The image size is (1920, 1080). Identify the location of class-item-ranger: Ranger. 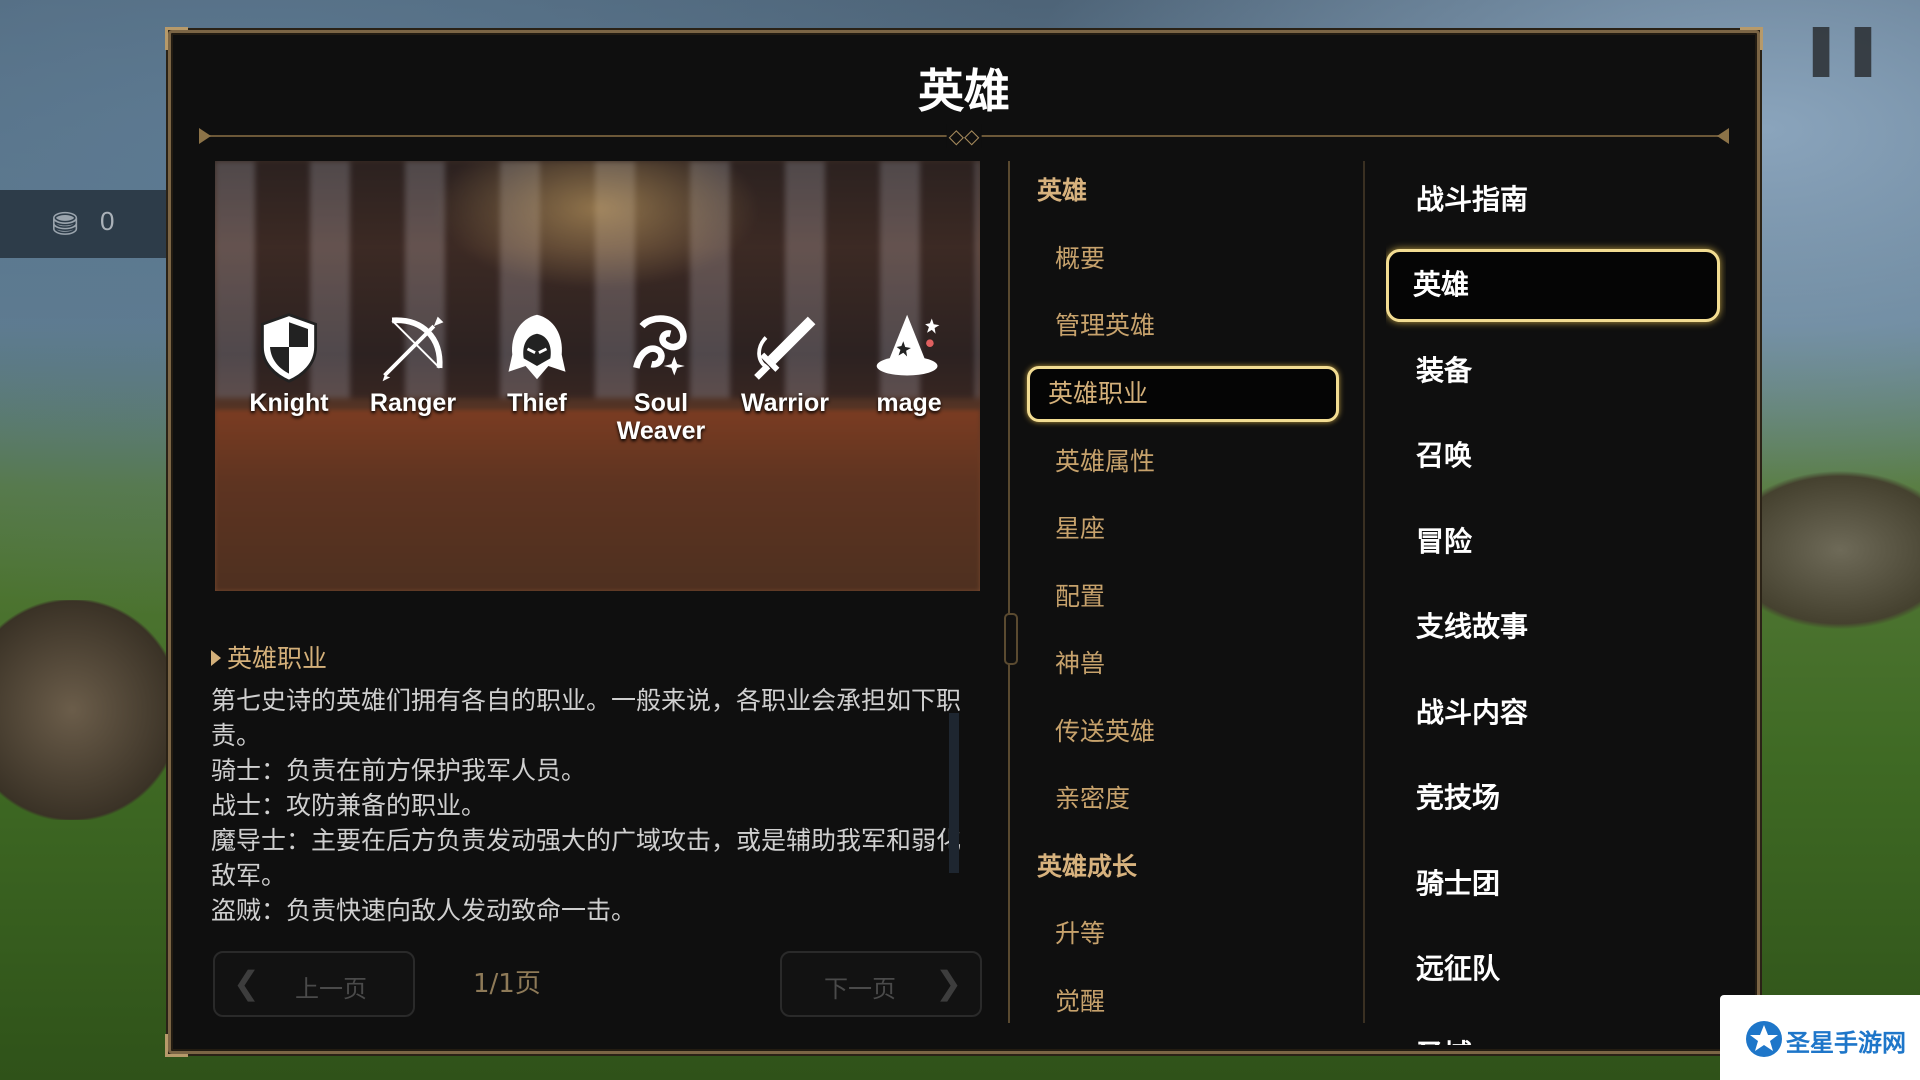
(413, 377).